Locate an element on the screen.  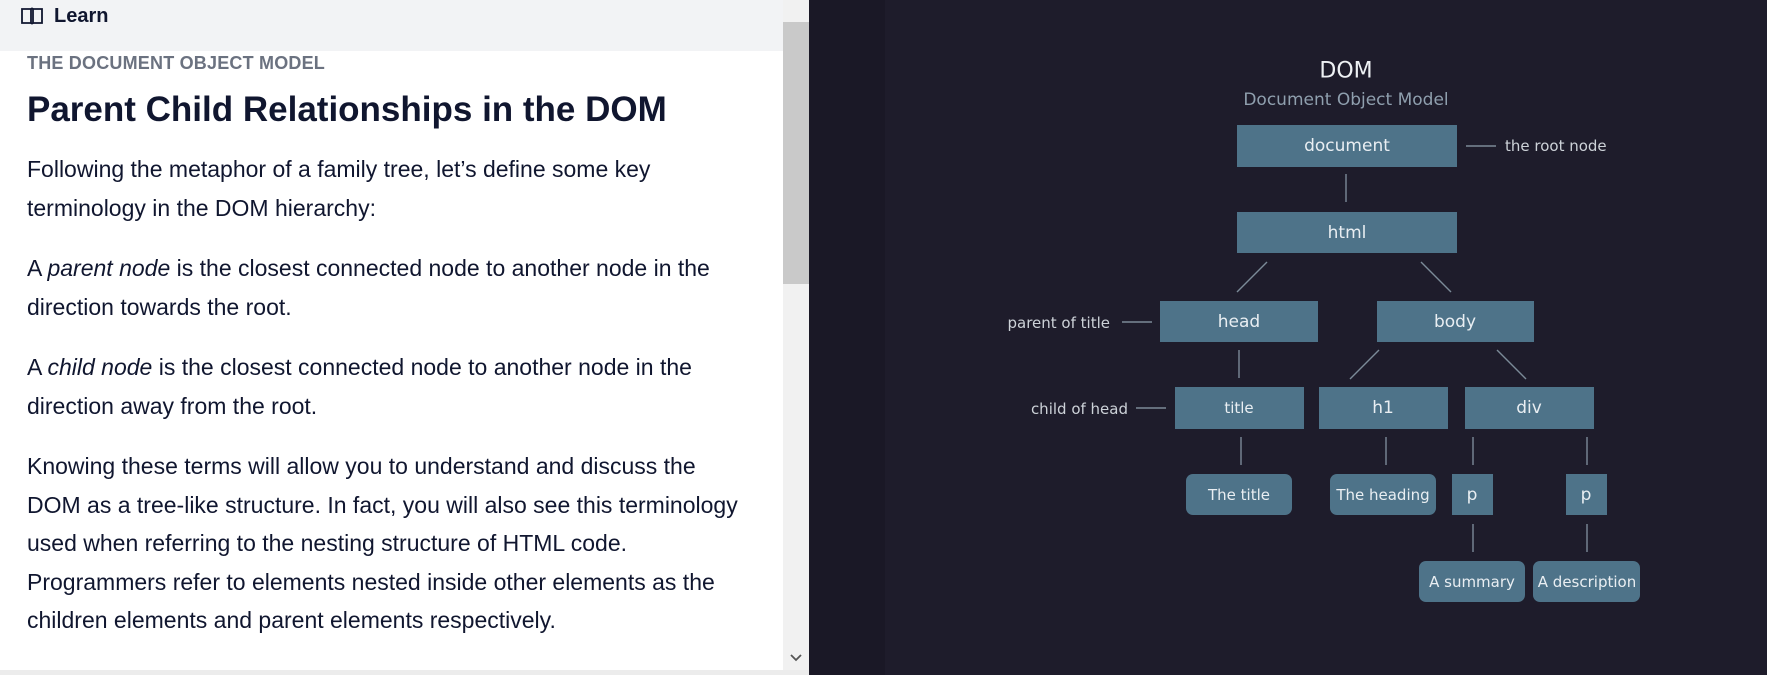
node-a-description: A description is located at coordinates (1586, 581).